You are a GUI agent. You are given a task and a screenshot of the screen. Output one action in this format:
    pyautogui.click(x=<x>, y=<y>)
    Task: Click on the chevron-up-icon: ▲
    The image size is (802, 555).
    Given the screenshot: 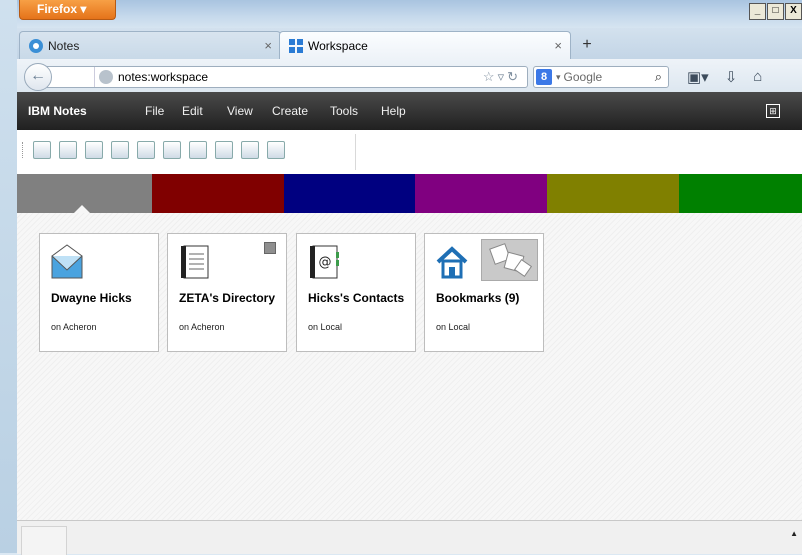 What is the action you would take?
    pyautogui.click(x=794, y=533)
    